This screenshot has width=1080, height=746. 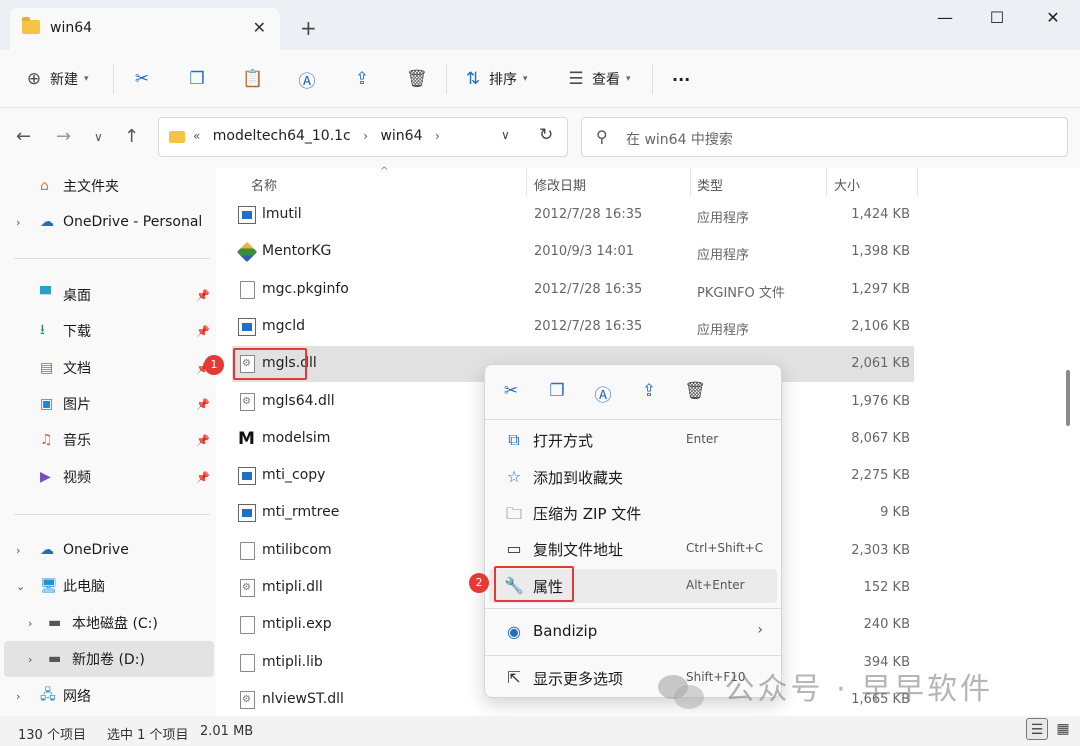 I want to click on breadcrumb-item: win64, so click(x=401, y=136).